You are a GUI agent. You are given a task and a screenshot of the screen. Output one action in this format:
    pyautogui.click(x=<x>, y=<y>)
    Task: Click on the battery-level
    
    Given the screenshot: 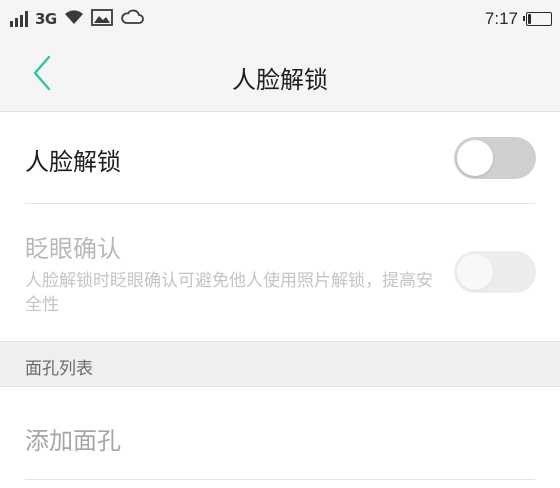 What is the action you would take?
    pyautogui.click(x=529, y=19)
    